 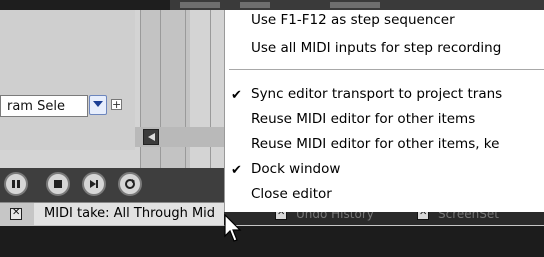 What do you see at coordinates (376, 48) in the screenshot?
I see `menu-item-all-midi-inputs-step-recording: Use all MIDI inputs for step recording` at bounding box center [376, 48].